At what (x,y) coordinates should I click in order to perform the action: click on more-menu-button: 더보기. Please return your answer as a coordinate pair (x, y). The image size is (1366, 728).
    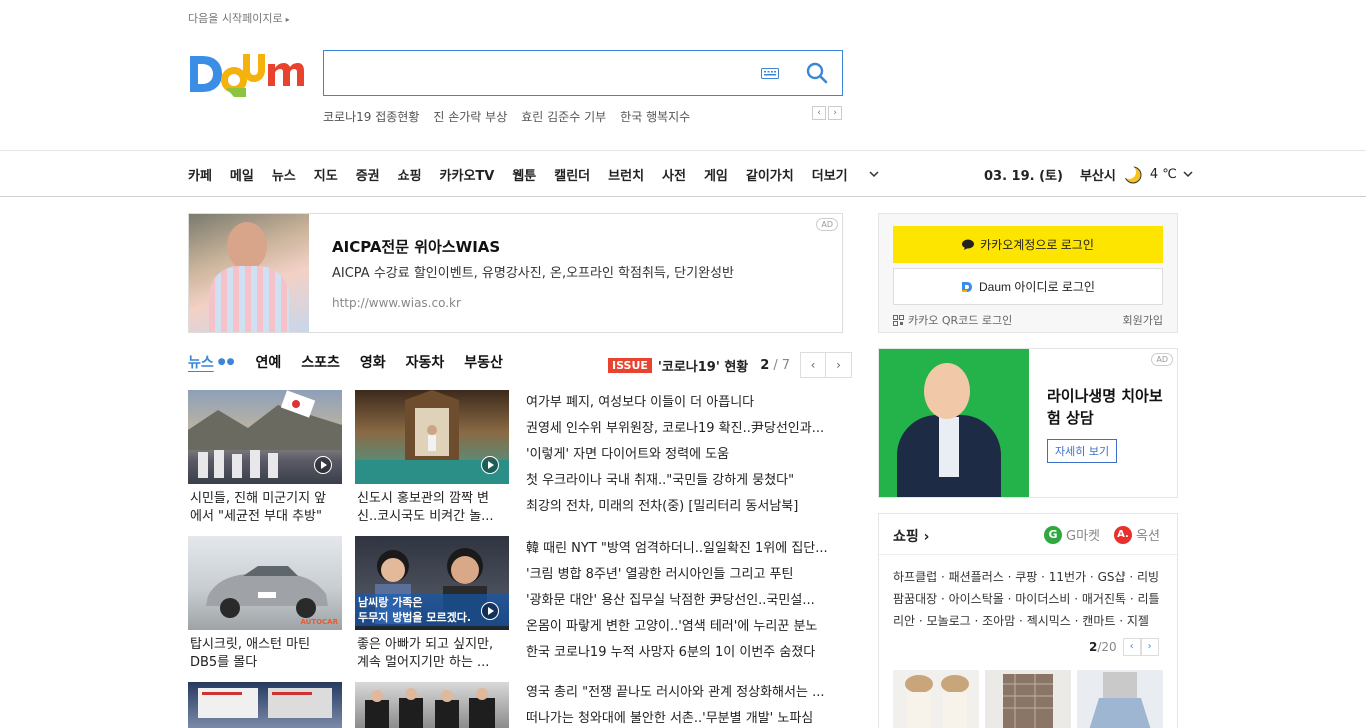
    Looking at the image, I should click on (845, 174).